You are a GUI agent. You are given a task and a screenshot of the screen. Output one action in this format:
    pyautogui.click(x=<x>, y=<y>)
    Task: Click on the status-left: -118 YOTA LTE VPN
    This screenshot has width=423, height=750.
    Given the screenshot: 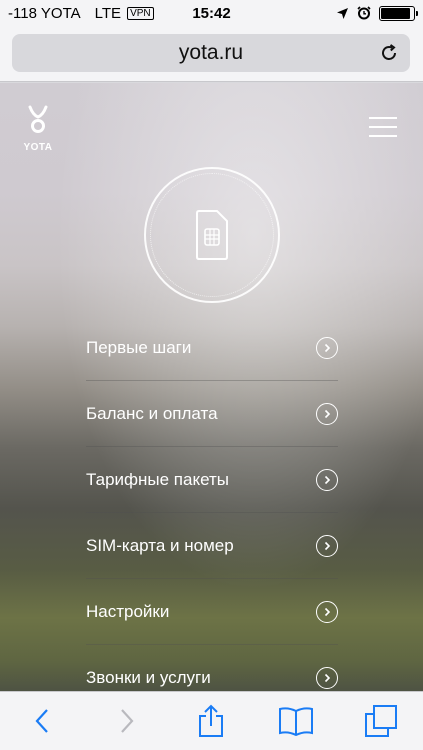 What is the action you would take?
    pyautogui.click(x=81, y=13)
    